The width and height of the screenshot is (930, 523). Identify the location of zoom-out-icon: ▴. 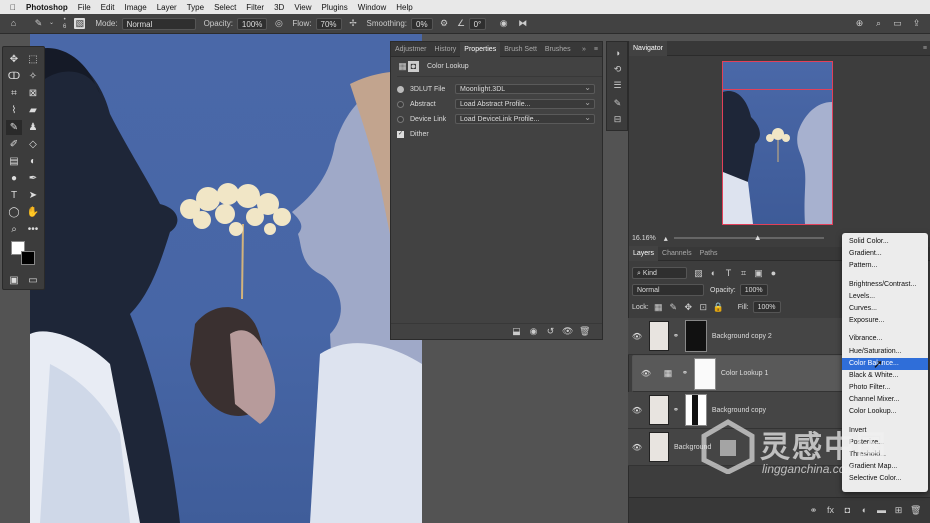
(666, 238).